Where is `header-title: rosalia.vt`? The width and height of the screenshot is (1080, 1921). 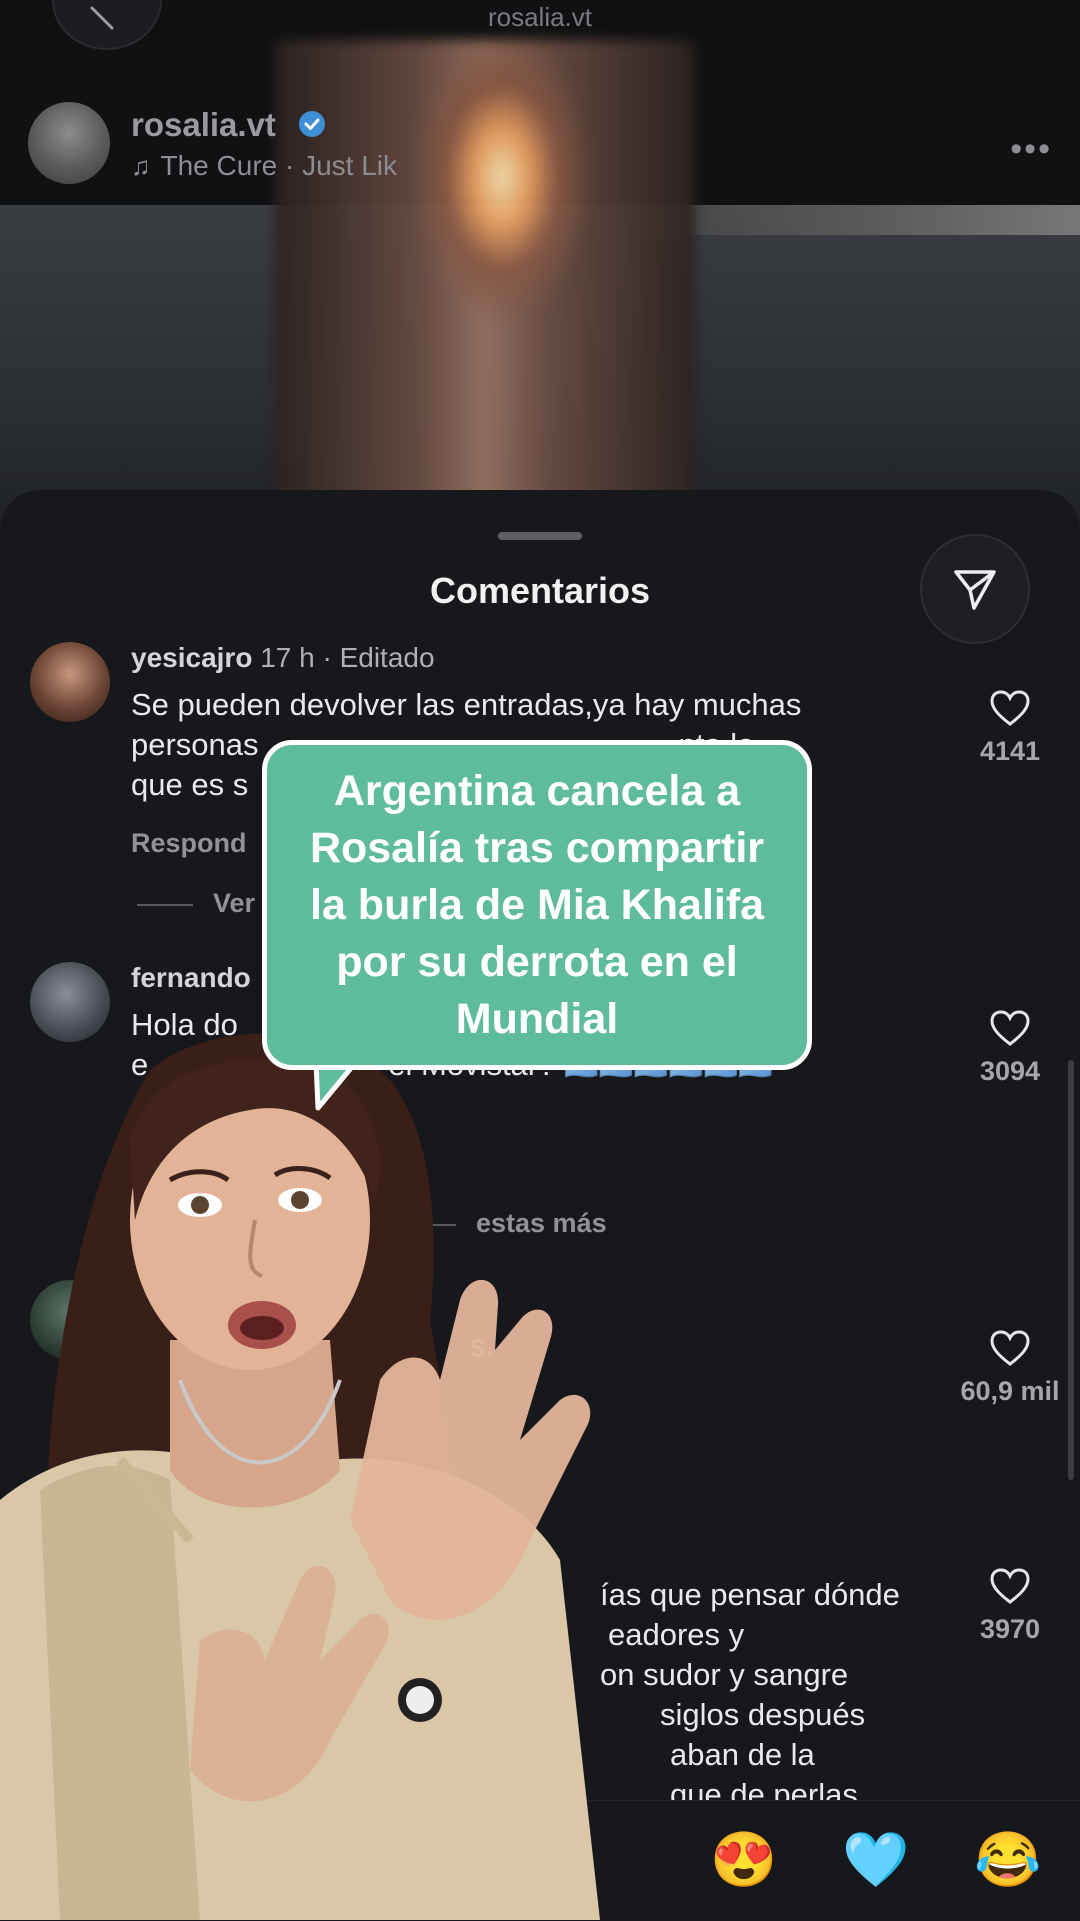
header-title: rosalia.vt is located at coordinates (540, 17).